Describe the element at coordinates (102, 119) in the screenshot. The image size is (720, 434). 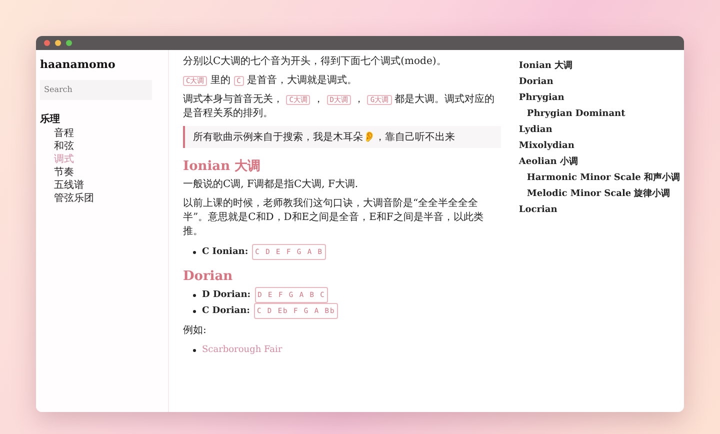
I see `nav-section: 乐理` at that location.